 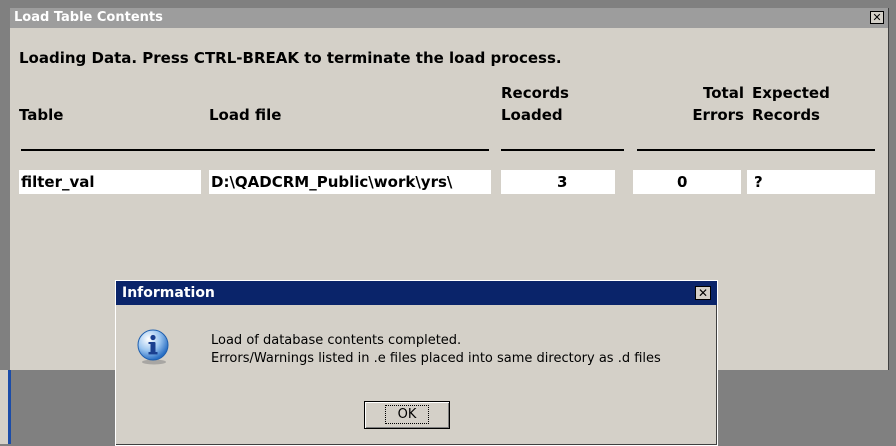 What do you see at coordinates (168, 293) in the screenshot?
I see `dialog-title: Information` at bounding box center [168, 293].